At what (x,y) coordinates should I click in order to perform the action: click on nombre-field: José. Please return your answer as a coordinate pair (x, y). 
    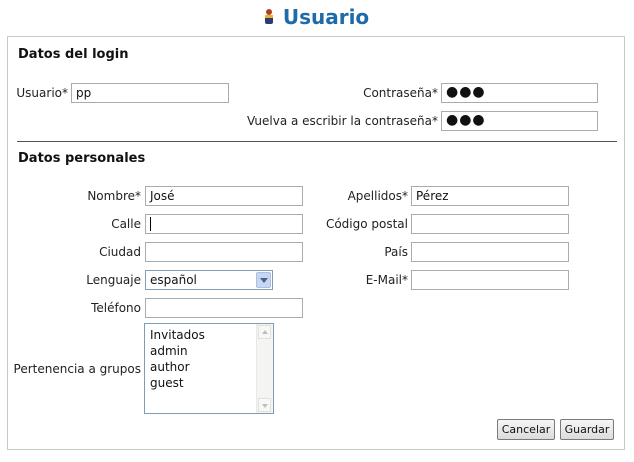
    Looking at the image, I should click on (224, 196).